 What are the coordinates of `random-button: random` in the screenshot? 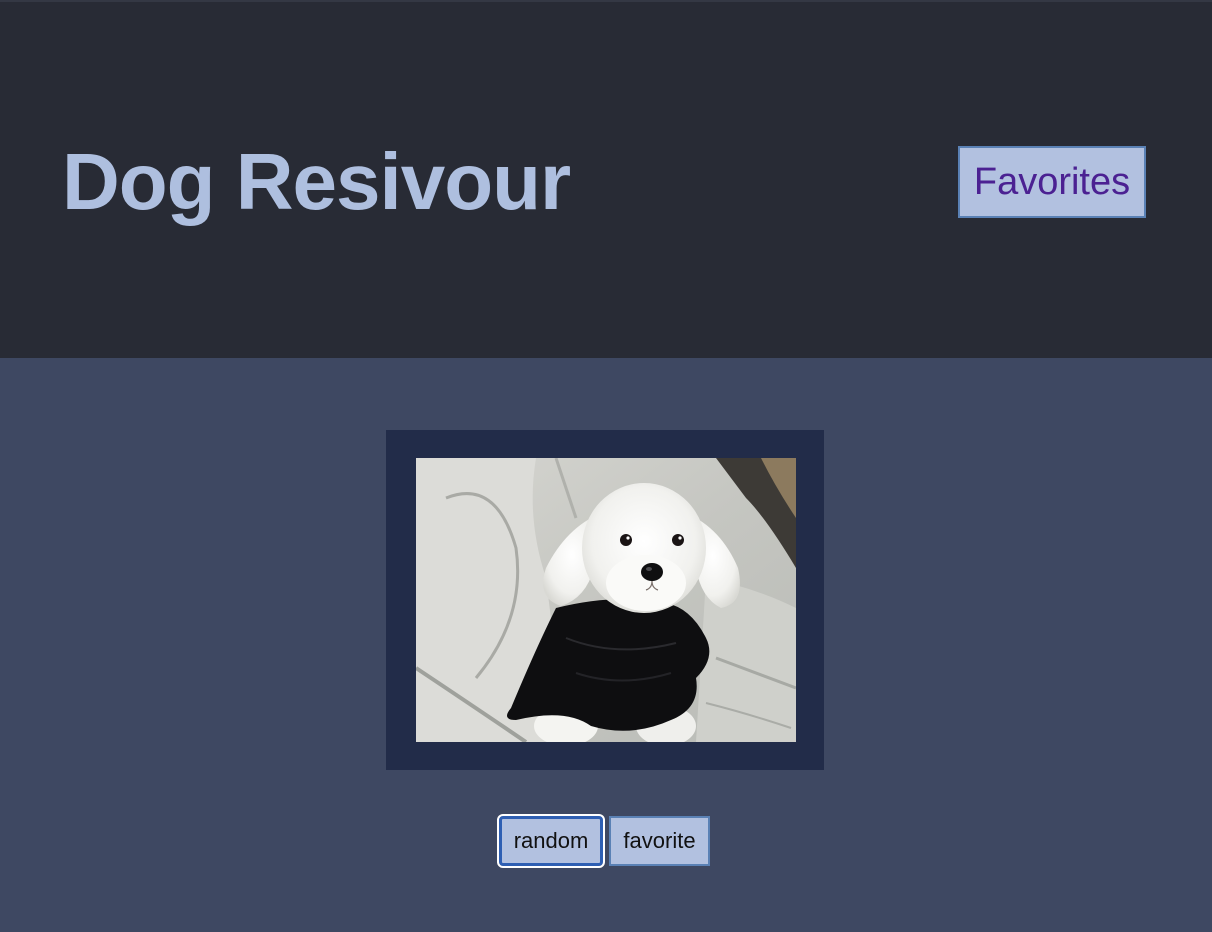 It's located at (551, 841).